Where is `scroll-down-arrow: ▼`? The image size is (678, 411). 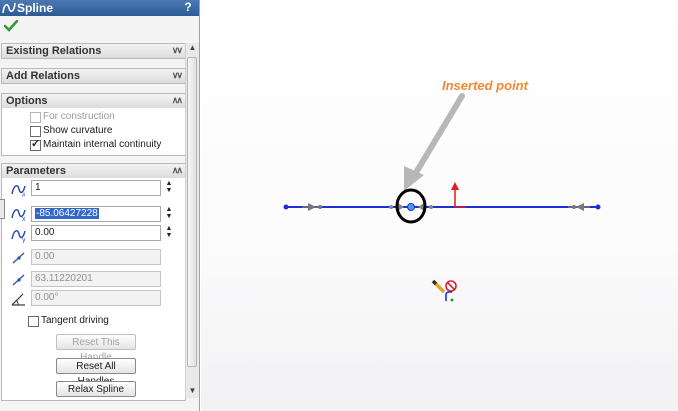 scroll-down-arrow: ▼ is located at coordinates (192, 392).